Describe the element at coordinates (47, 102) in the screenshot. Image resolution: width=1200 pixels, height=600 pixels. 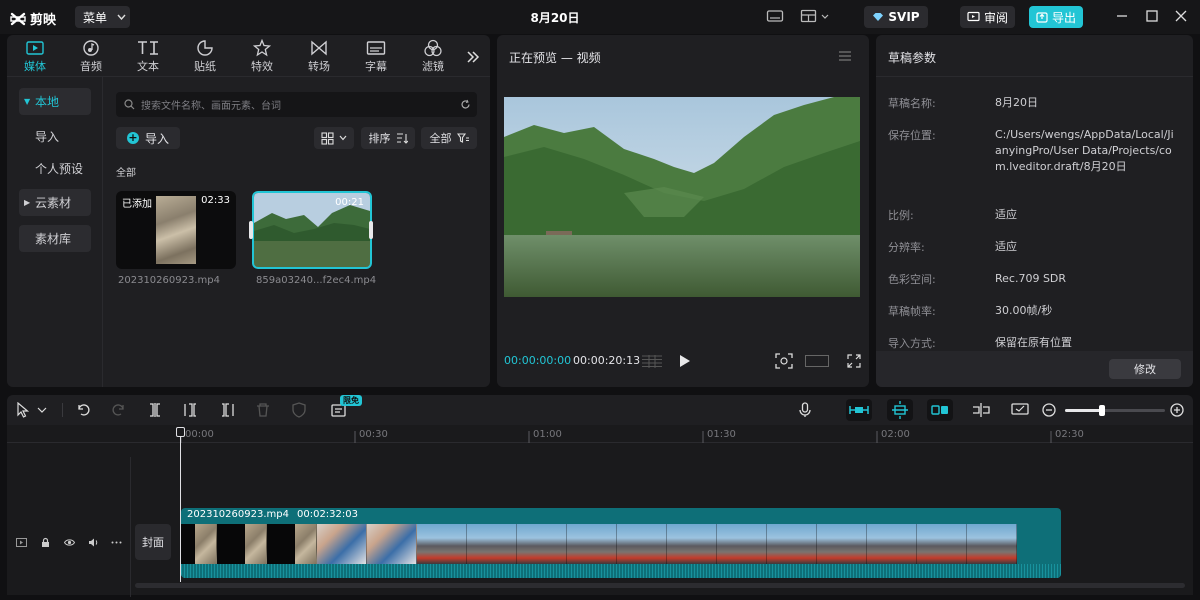
I see `nav-local-label: 本地` at that location.